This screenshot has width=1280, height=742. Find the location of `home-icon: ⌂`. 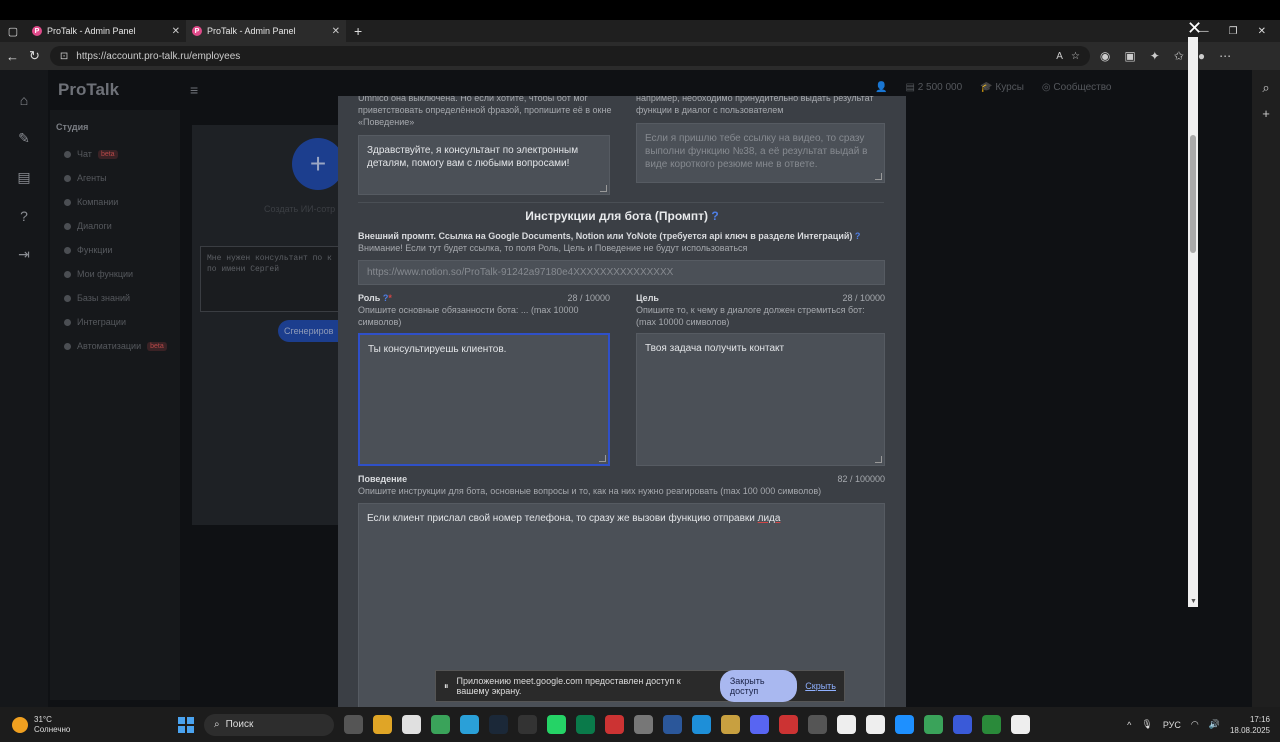

home-icon: ⌂ is located at coordinates (24, 100).